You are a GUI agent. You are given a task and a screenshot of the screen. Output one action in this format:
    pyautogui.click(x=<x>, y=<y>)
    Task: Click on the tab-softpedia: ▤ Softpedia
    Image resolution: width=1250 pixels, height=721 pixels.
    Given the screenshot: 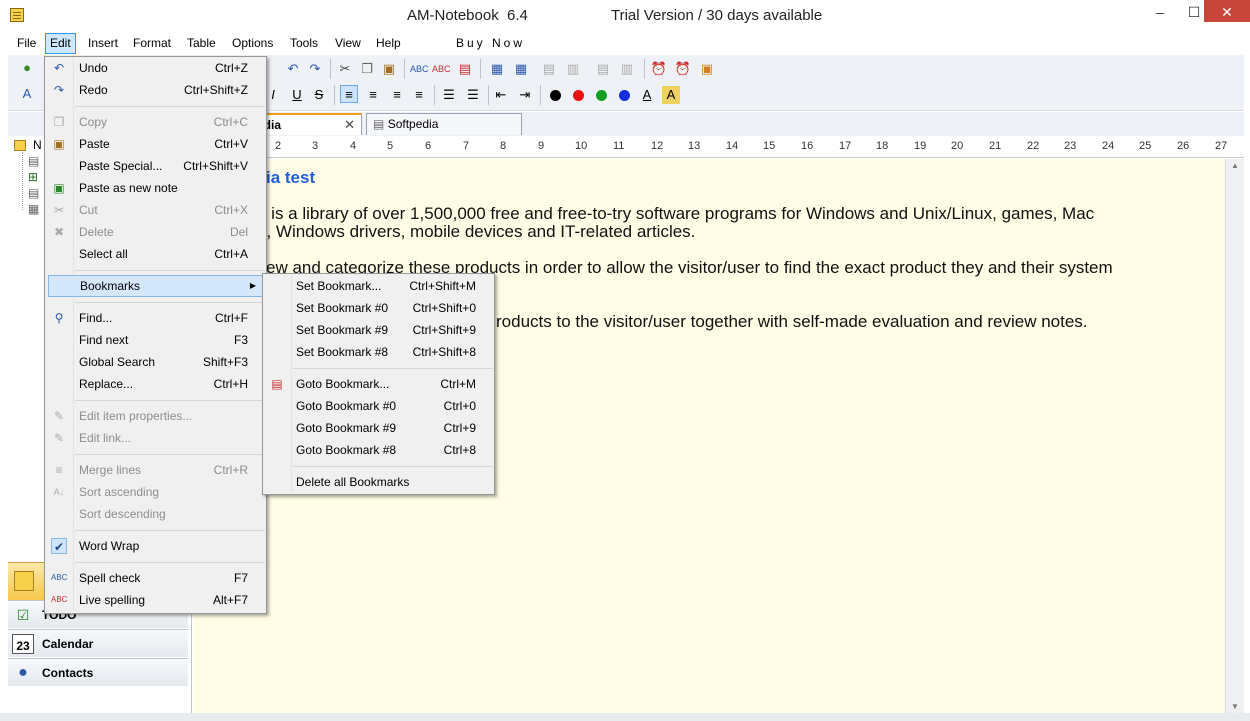 What is the action you would take?
    pyautogui.click(x=444, y=124)
    